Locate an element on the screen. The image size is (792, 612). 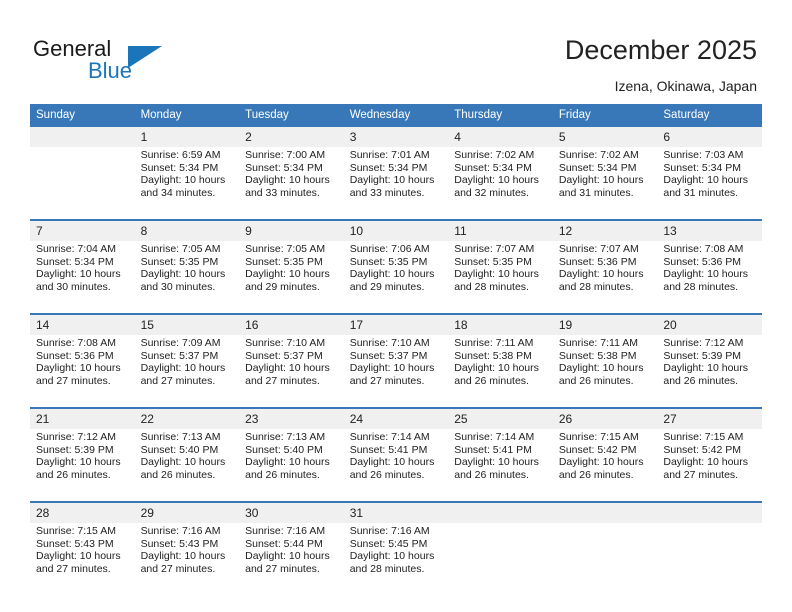
day-detail-line: Sunset: 5:45 PM is located at coordinates (388, 543).